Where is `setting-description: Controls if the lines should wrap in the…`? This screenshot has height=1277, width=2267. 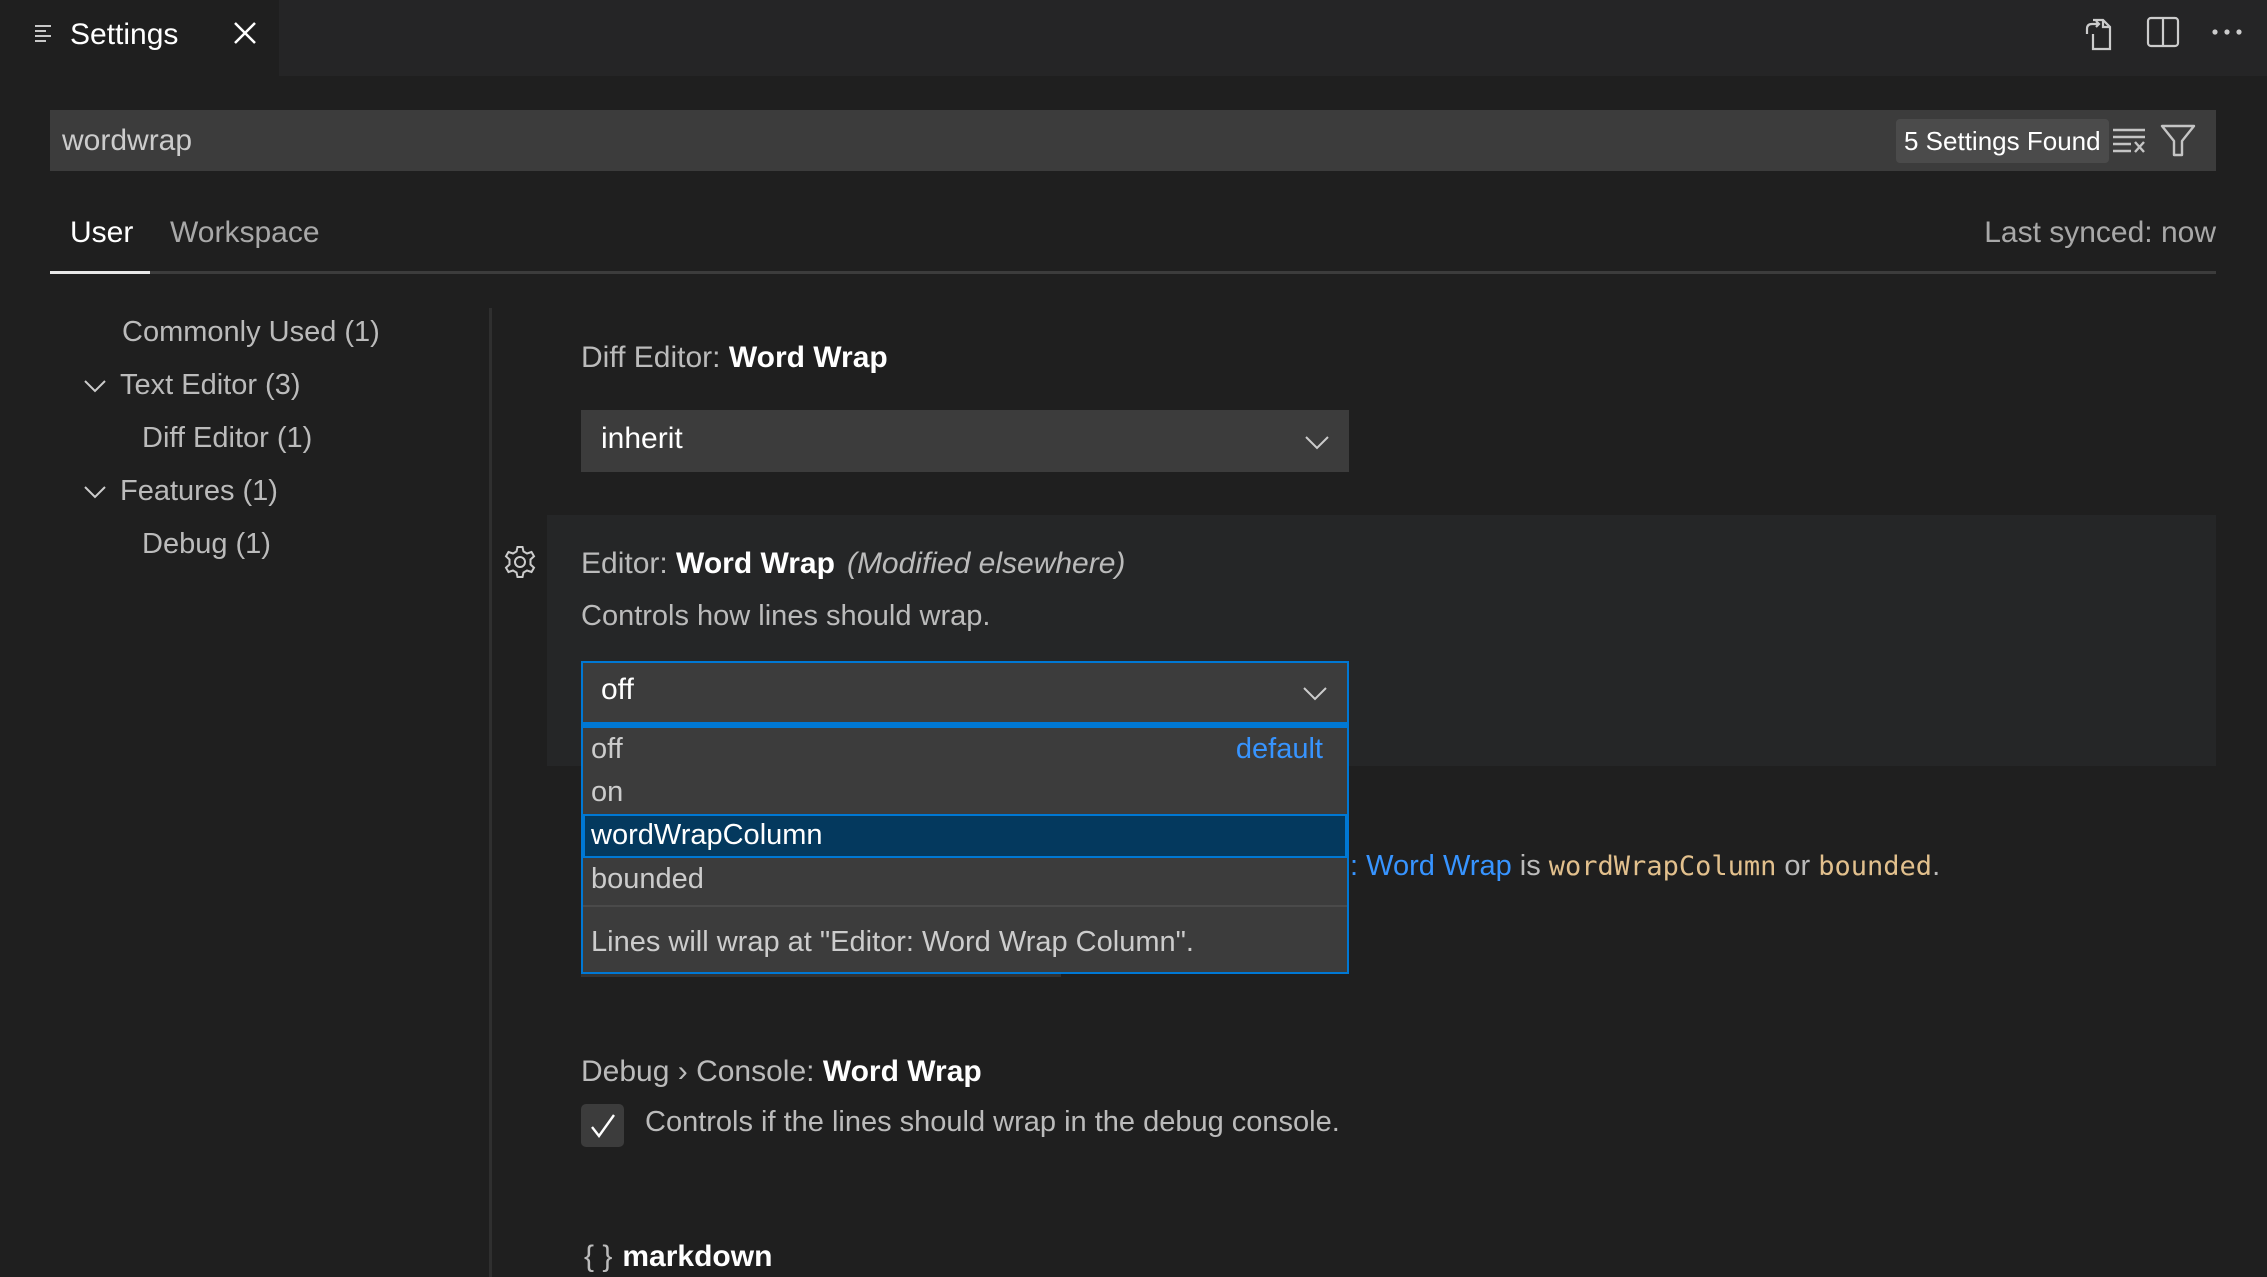
setting-description: Controls if the lines should wrap in the… is located at coordinates (992, 1122).